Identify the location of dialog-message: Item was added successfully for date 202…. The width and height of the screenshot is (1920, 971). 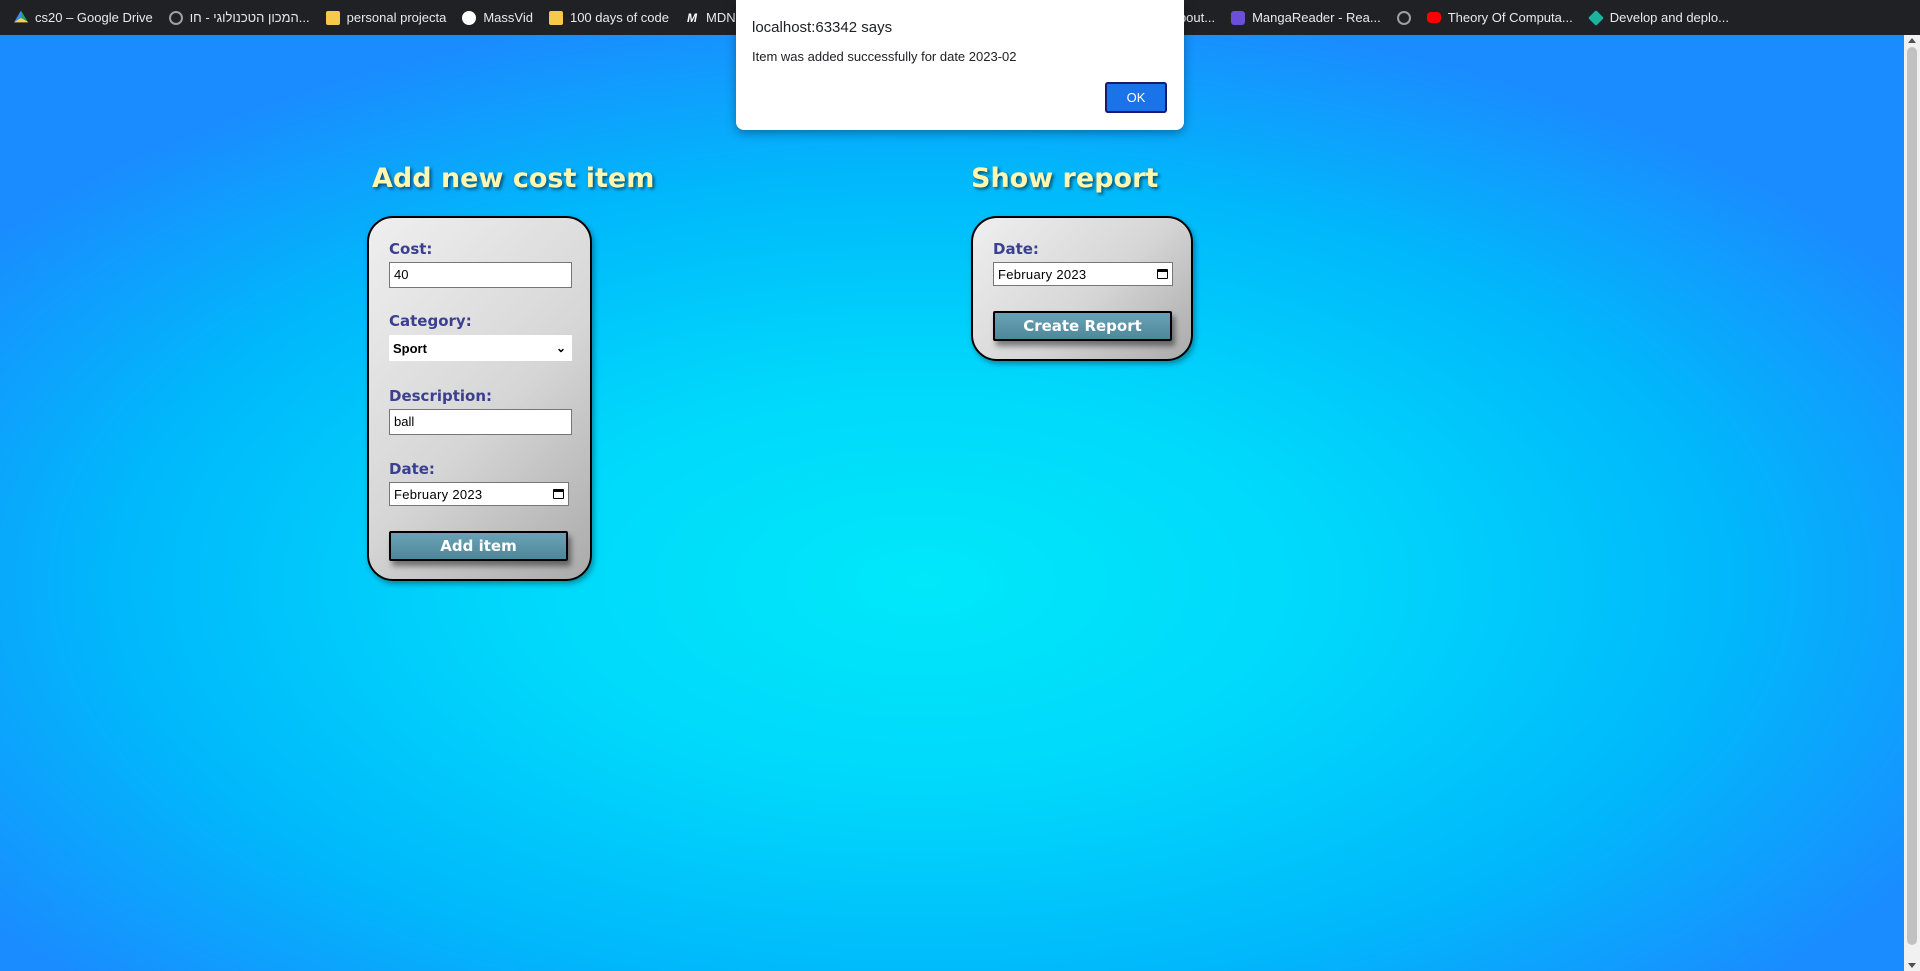
(884, 56).